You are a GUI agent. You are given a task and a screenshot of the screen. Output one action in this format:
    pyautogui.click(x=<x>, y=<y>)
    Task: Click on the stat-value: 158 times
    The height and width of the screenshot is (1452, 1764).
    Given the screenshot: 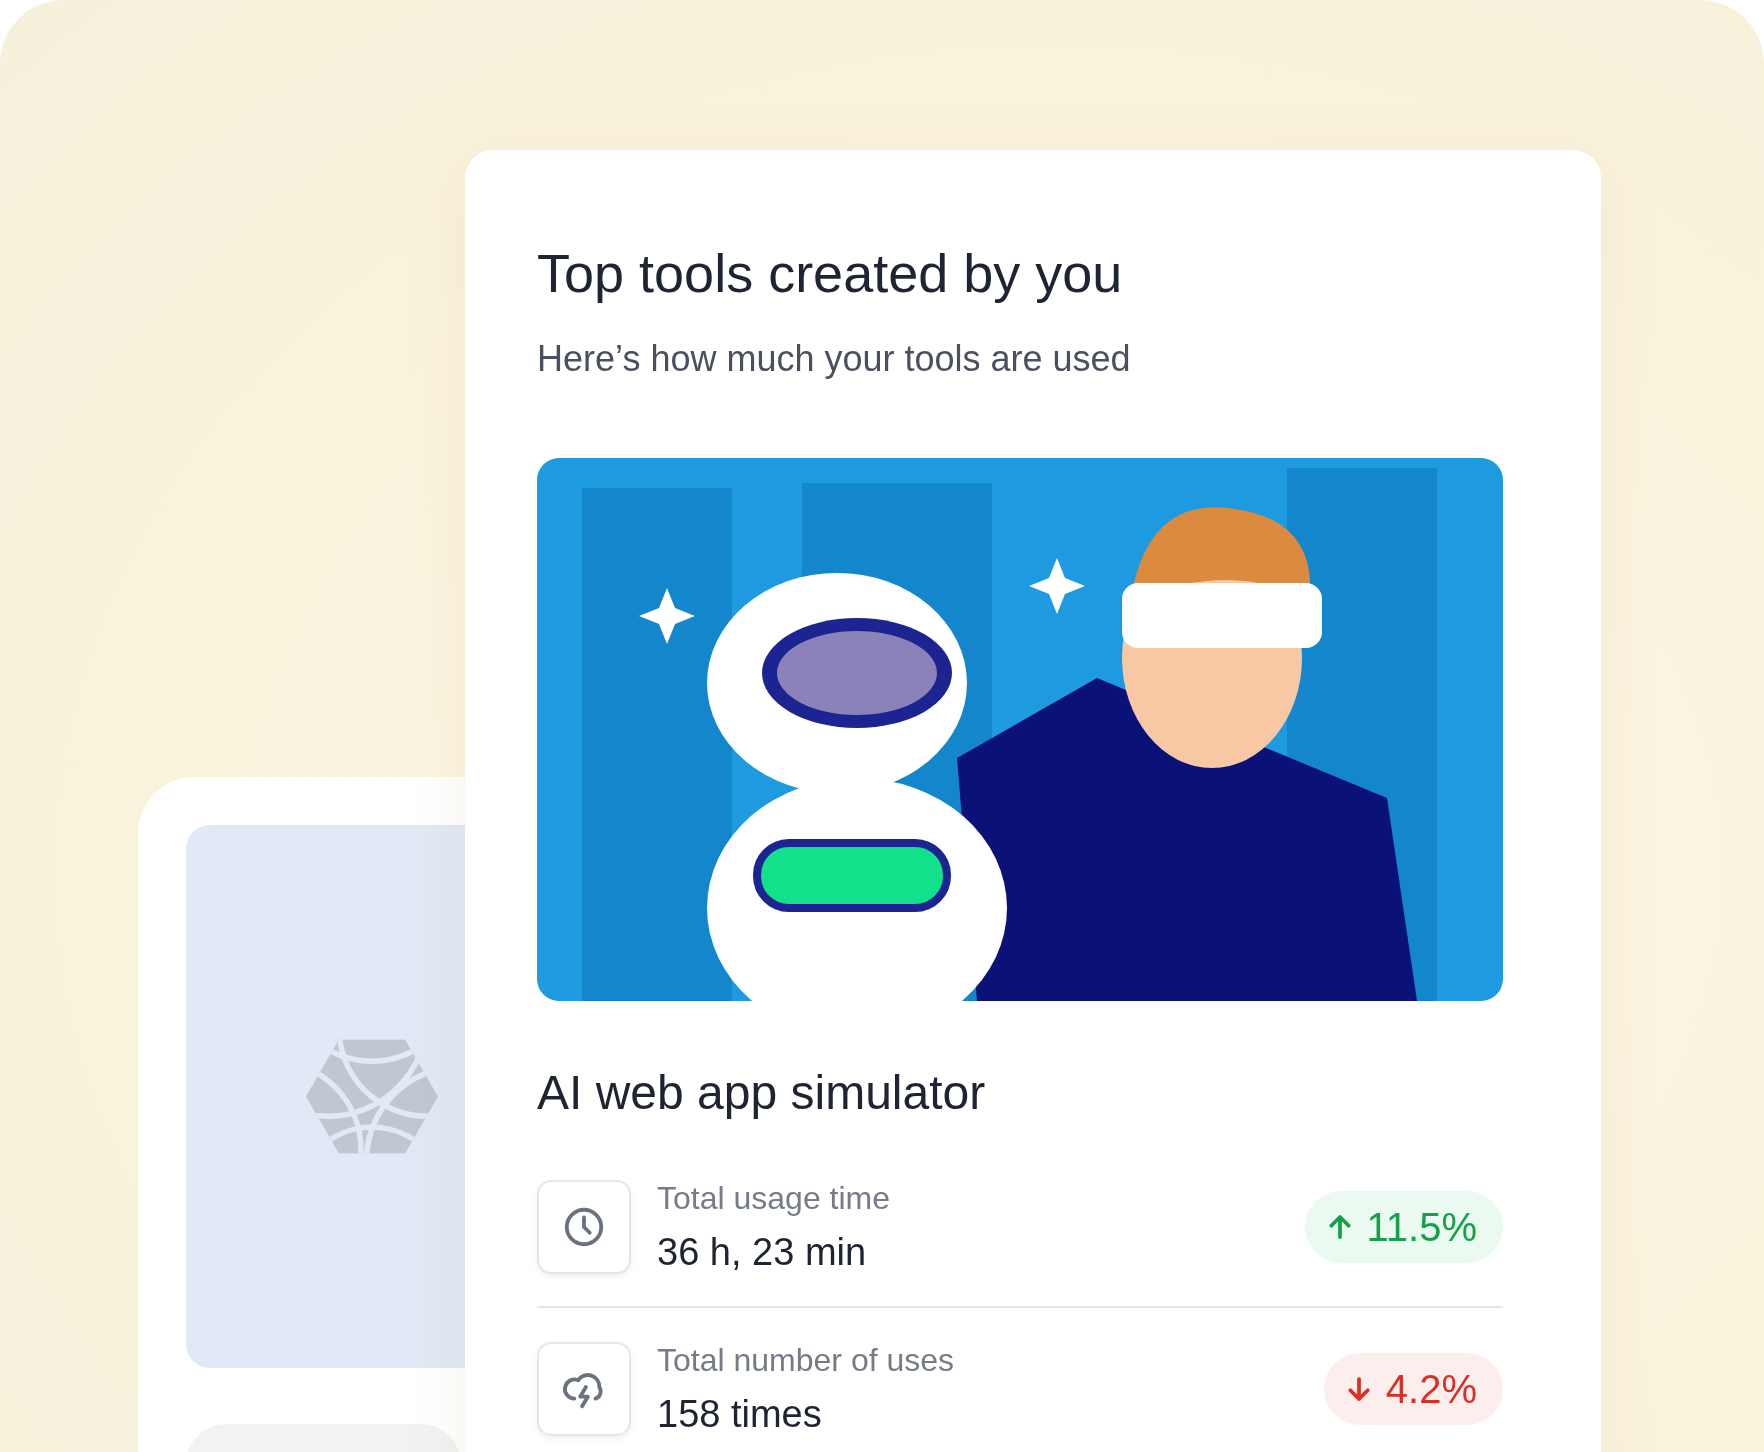 What is the action you would take?
    pyautogui.click(x=740, y=1414)
    